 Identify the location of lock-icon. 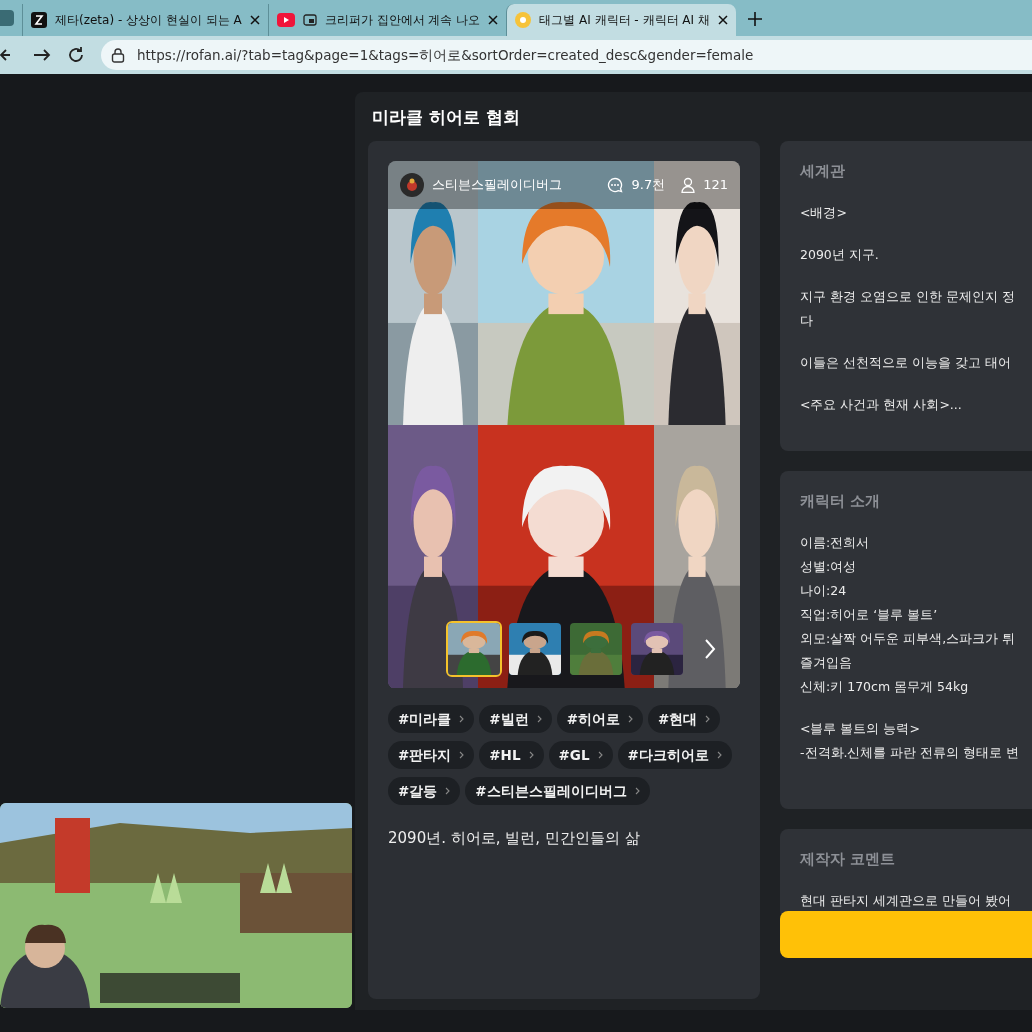
(118, 55).